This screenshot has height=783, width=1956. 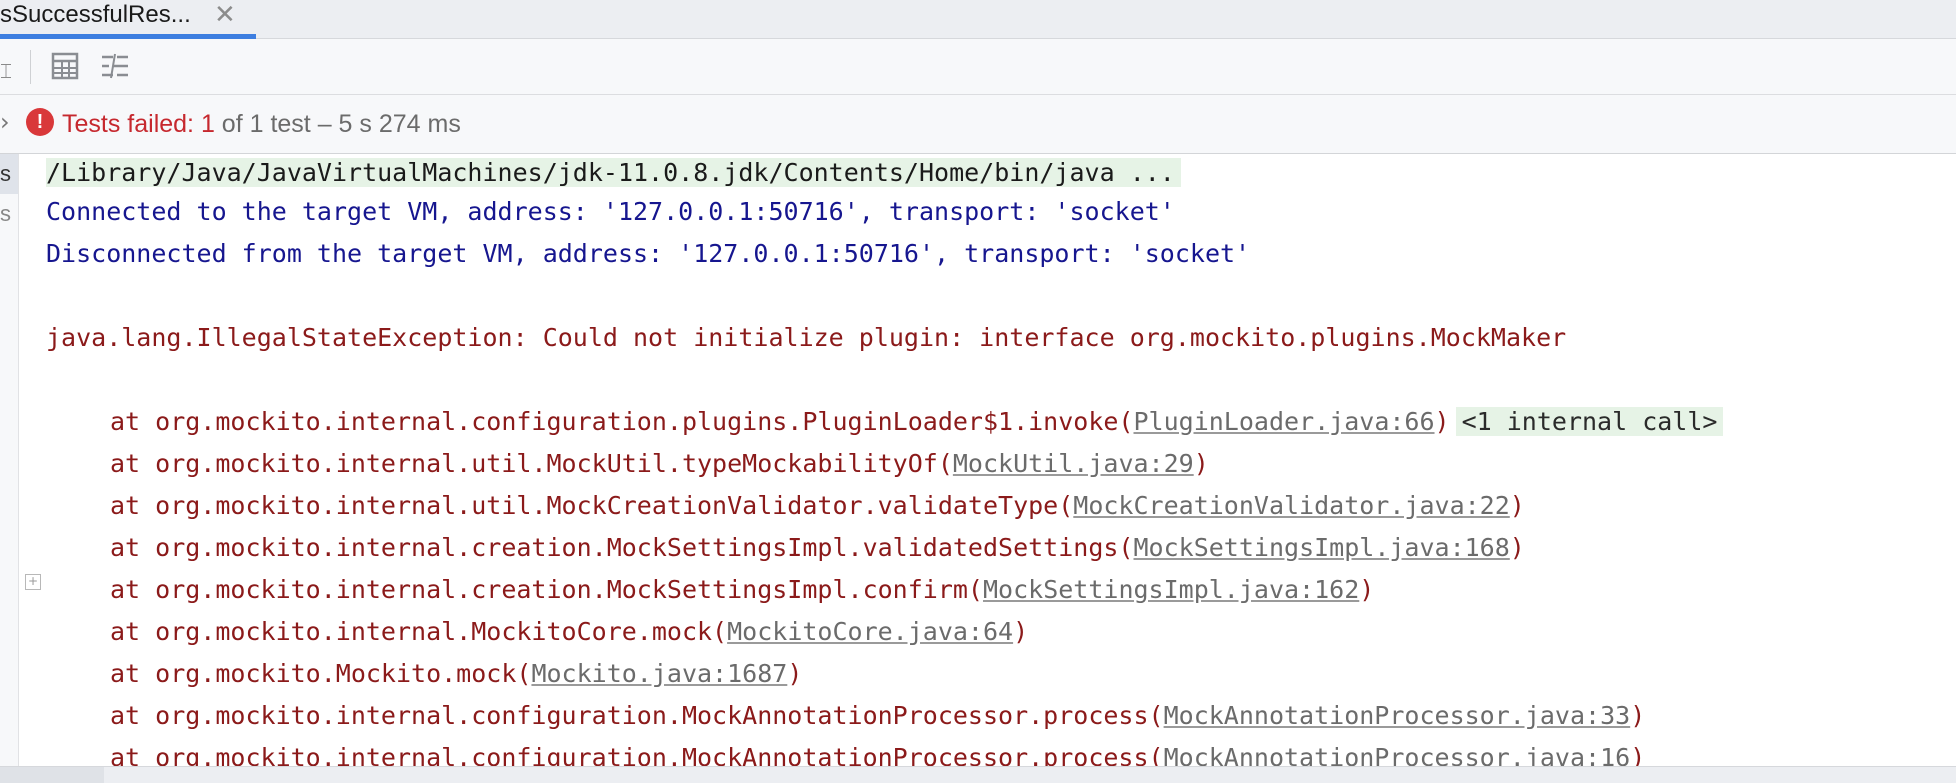 What do you see at coordinates (1073, 463) in the screenshot?
I see `source-link: MockUtil.java:29` at bounding box center [1073, 463].